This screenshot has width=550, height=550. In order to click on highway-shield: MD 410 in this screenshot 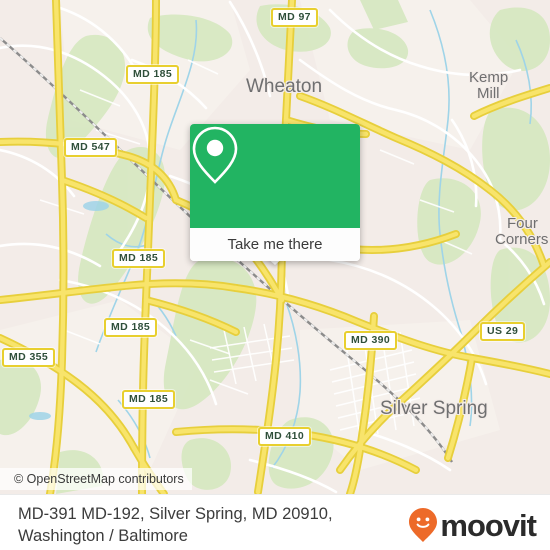, I will do `click(285, 436)`.